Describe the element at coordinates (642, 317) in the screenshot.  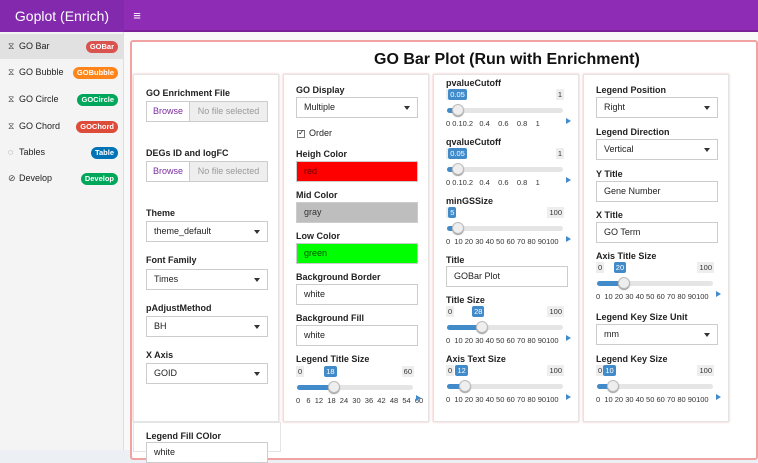
I see `legend-key-unit-label: Legend Key Size Unit` at that location.